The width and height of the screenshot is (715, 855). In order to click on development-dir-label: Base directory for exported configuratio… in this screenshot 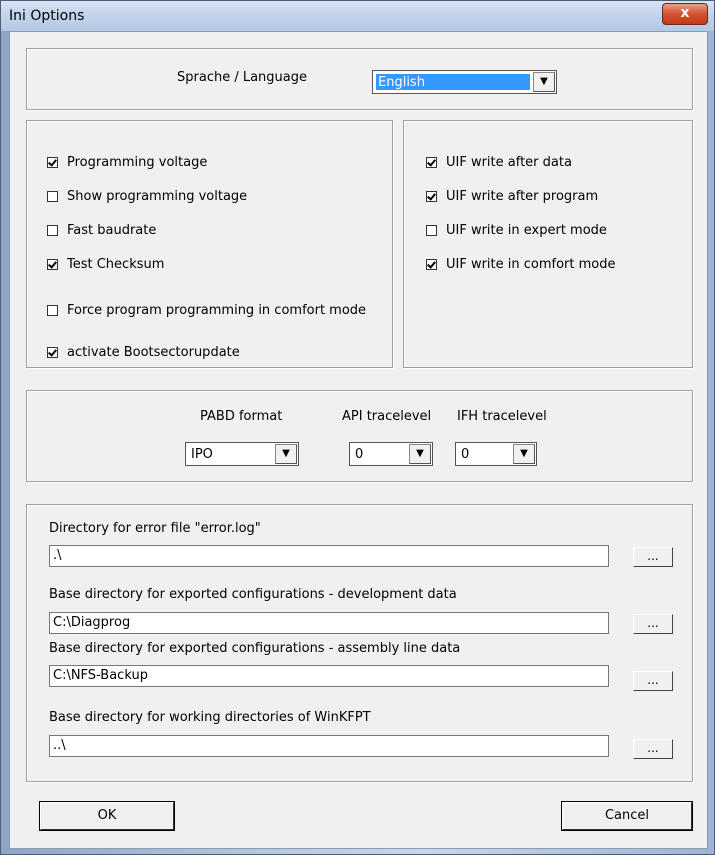, I will do `click(253, 594)`.